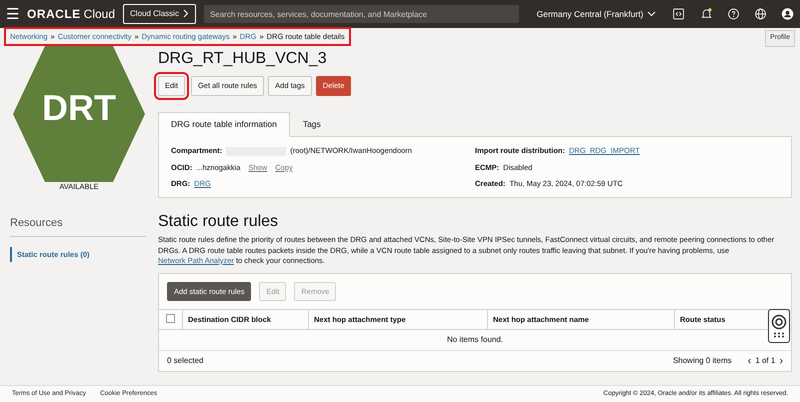 This screenshot has height=402, width=800. Describe the element at coordinates (185, 13) in the screenshot. I see `chevron-icon` at that location.